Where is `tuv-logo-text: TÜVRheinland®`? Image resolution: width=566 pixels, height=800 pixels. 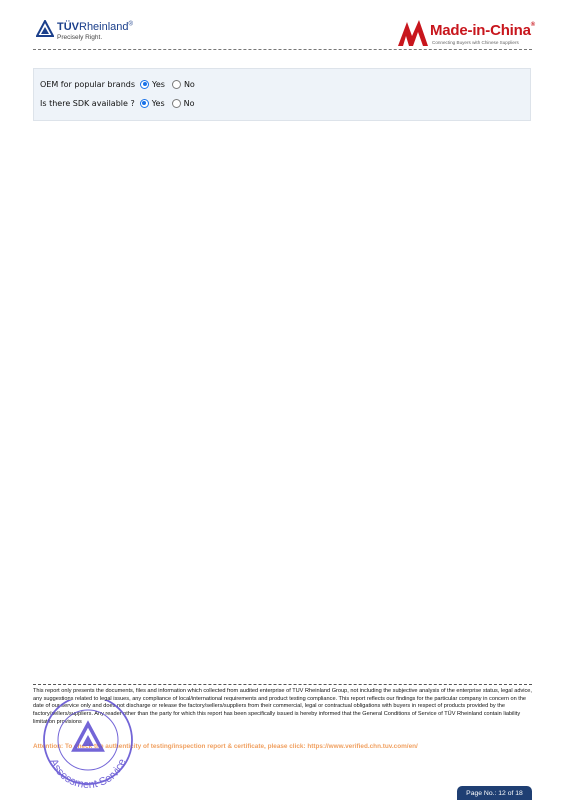
tuv-logo-text: TÜVRheinland® is located at coordinates (95, 27).